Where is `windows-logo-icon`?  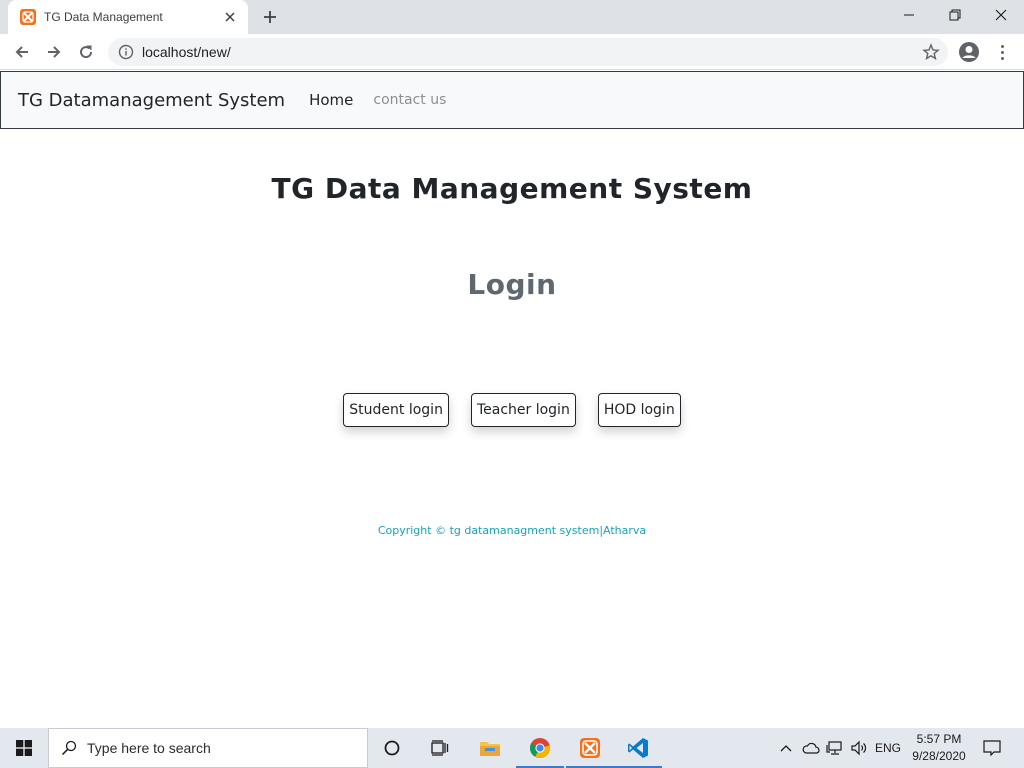
windows-logo-icon is located at coordinates (24, 748).